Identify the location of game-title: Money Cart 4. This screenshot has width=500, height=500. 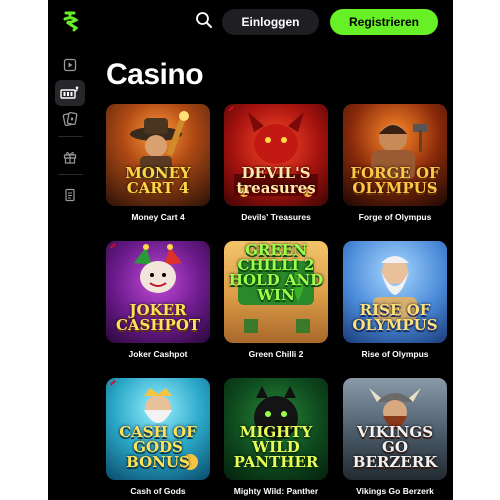
(158, 217).